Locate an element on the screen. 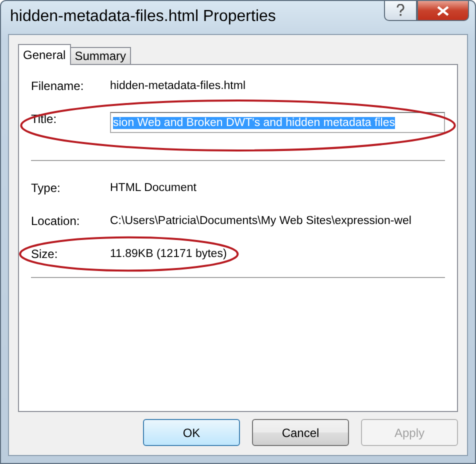 The width and height of the screenshot is (476, 464). field-value: HTML Document is located at coordinates (153, 188).